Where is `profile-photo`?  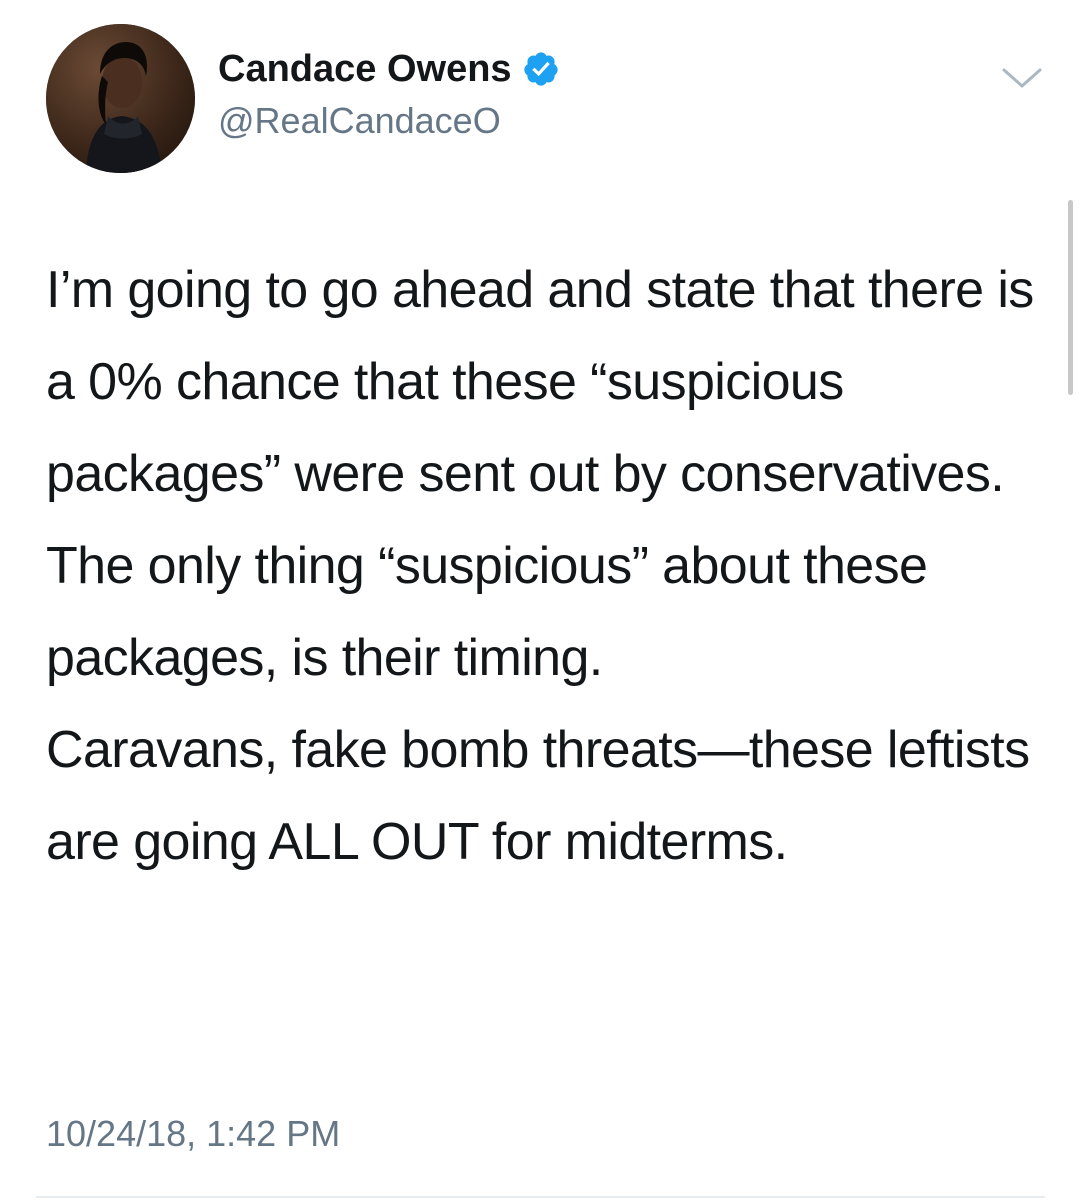
profile-photo is located at coordinates (120, 98).